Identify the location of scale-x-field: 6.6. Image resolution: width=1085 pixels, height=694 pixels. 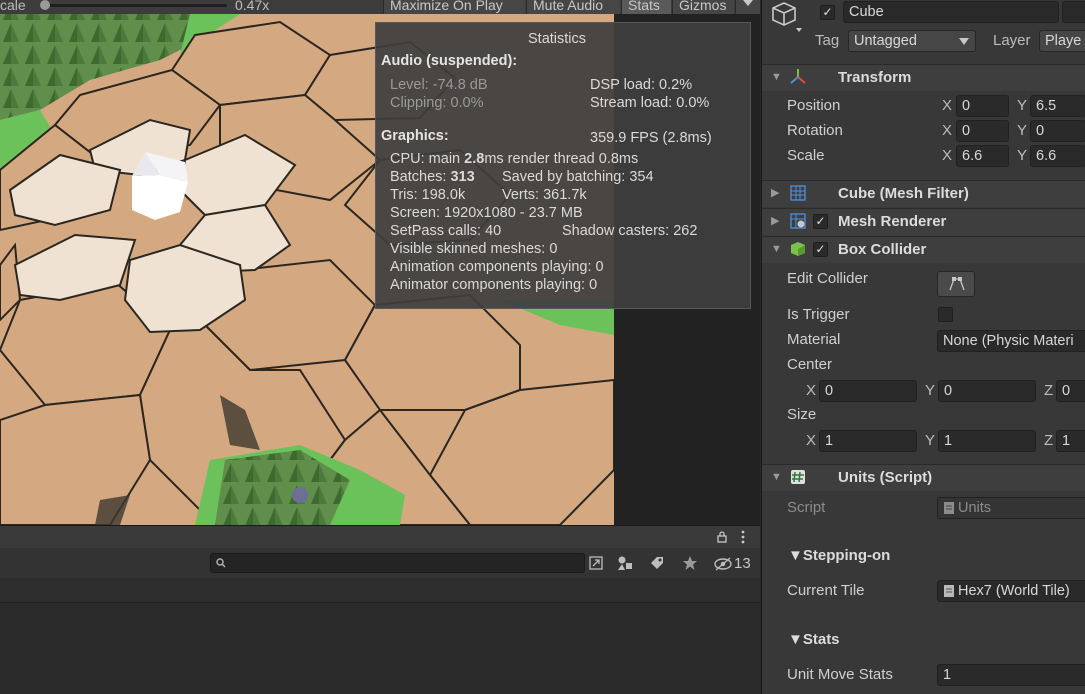
(982, 156).